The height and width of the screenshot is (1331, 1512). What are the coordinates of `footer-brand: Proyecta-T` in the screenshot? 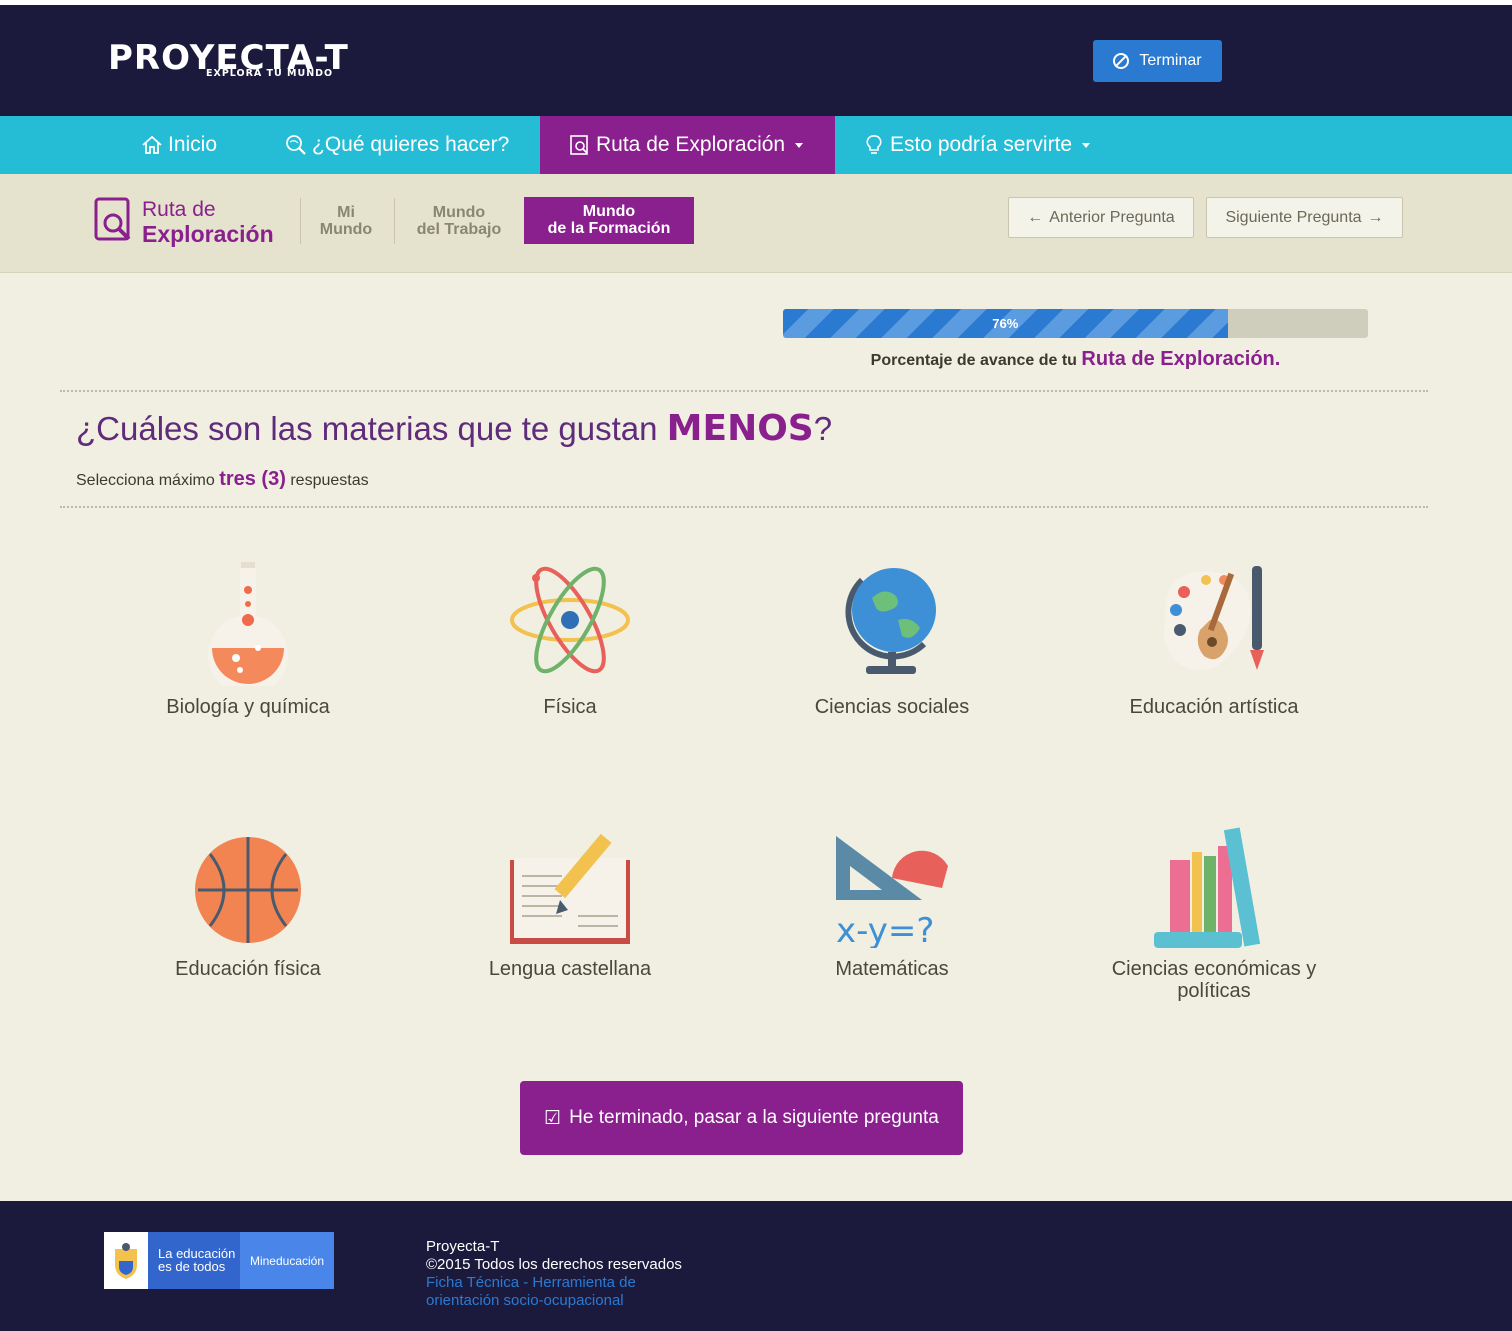 It's located at (463, 1246).